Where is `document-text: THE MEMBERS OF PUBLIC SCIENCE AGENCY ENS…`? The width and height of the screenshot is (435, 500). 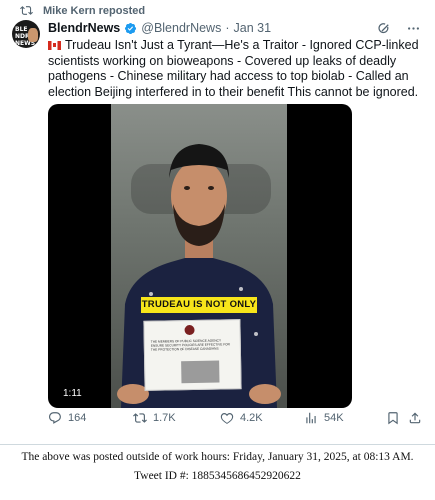 document-text: THE MEMBERS OF PUBLIC SCIENCE AGENCY ENS… is located at coordinates (190, 345).